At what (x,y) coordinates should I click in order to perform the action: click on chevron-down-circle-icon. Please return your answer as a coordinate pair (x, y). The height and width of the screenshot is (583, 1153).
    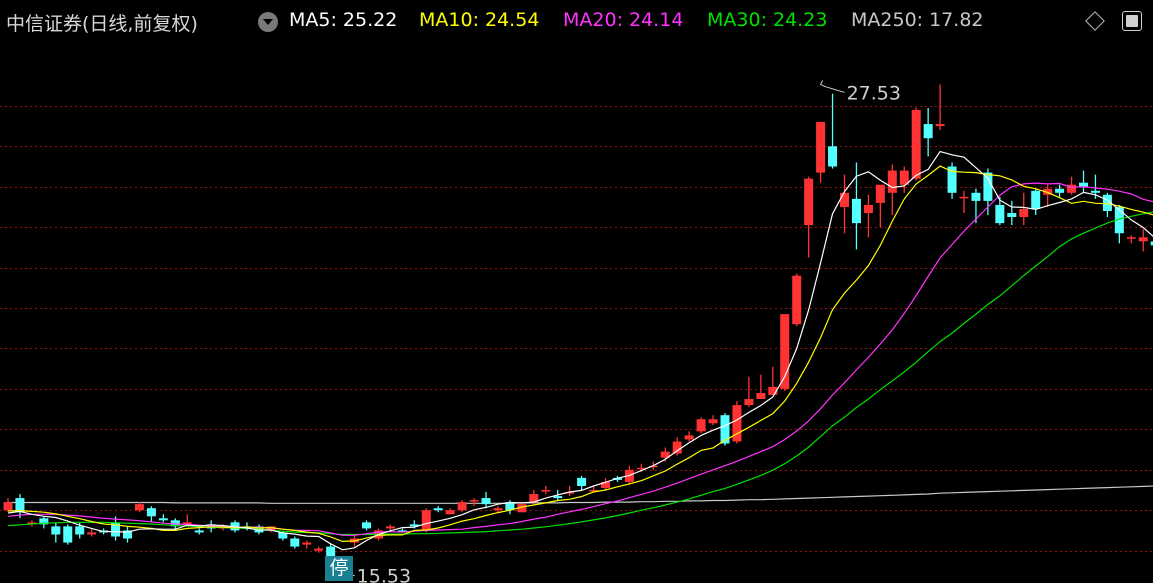
    Looking at the image, I should click on (268, 22).